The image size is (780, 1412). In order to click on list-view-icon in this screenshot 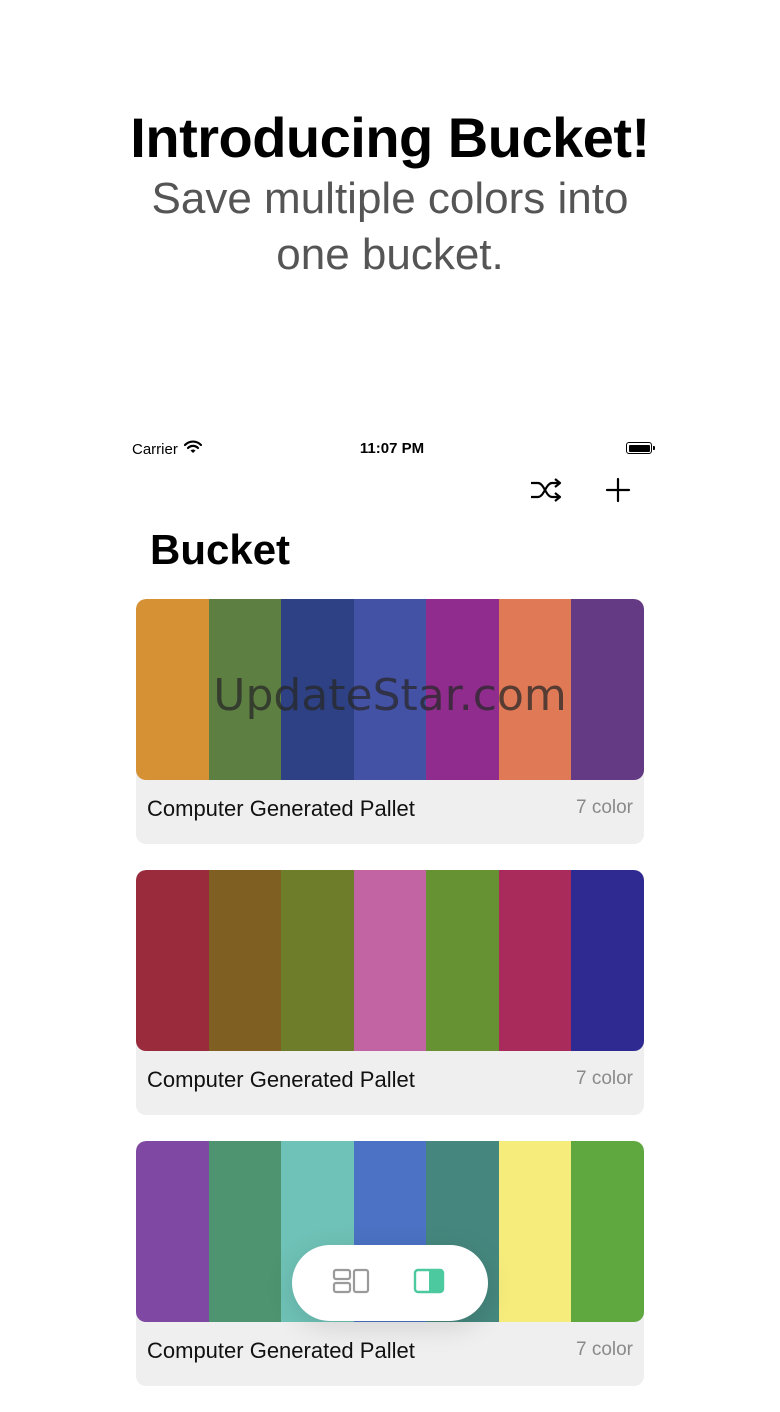, I will do `click(429, 1283)`.